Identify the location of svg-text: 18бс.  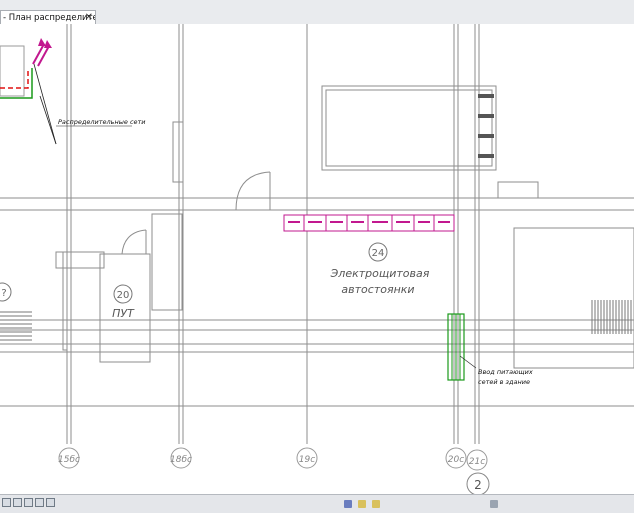
(181, 460).